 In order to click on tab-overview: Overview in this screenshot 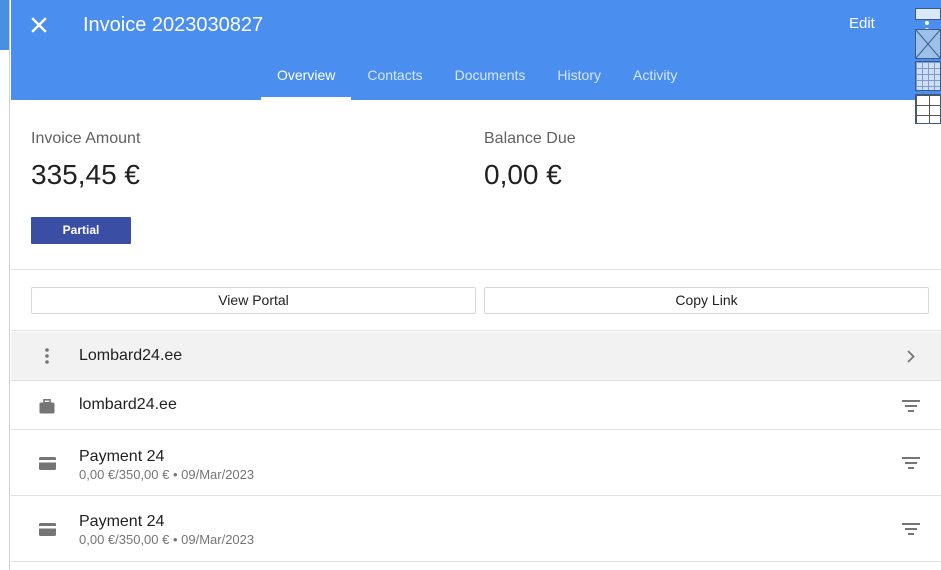, I will do `click(306, 77)`.